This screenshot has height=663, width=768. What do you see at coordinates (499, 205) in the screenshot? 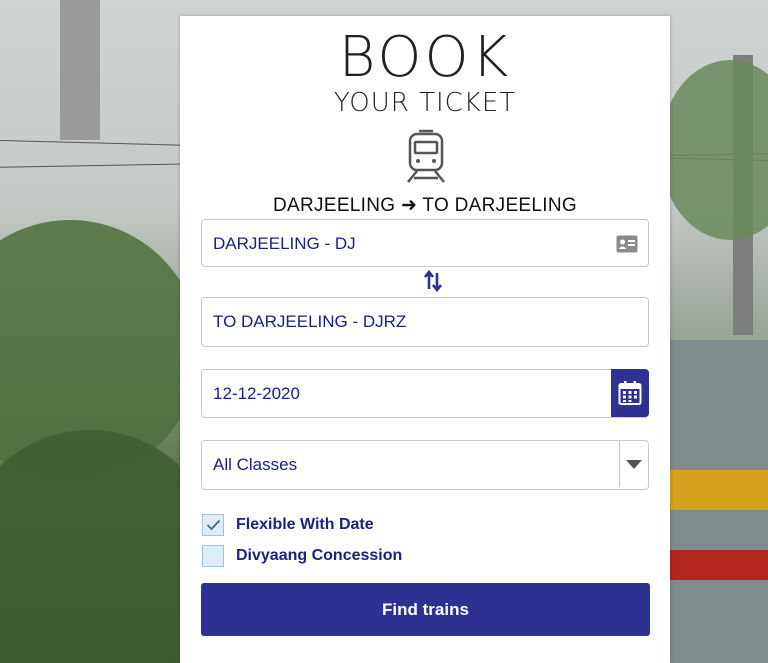
I see `route-to: TO DARJEELING` at bounding box center [499, 205].